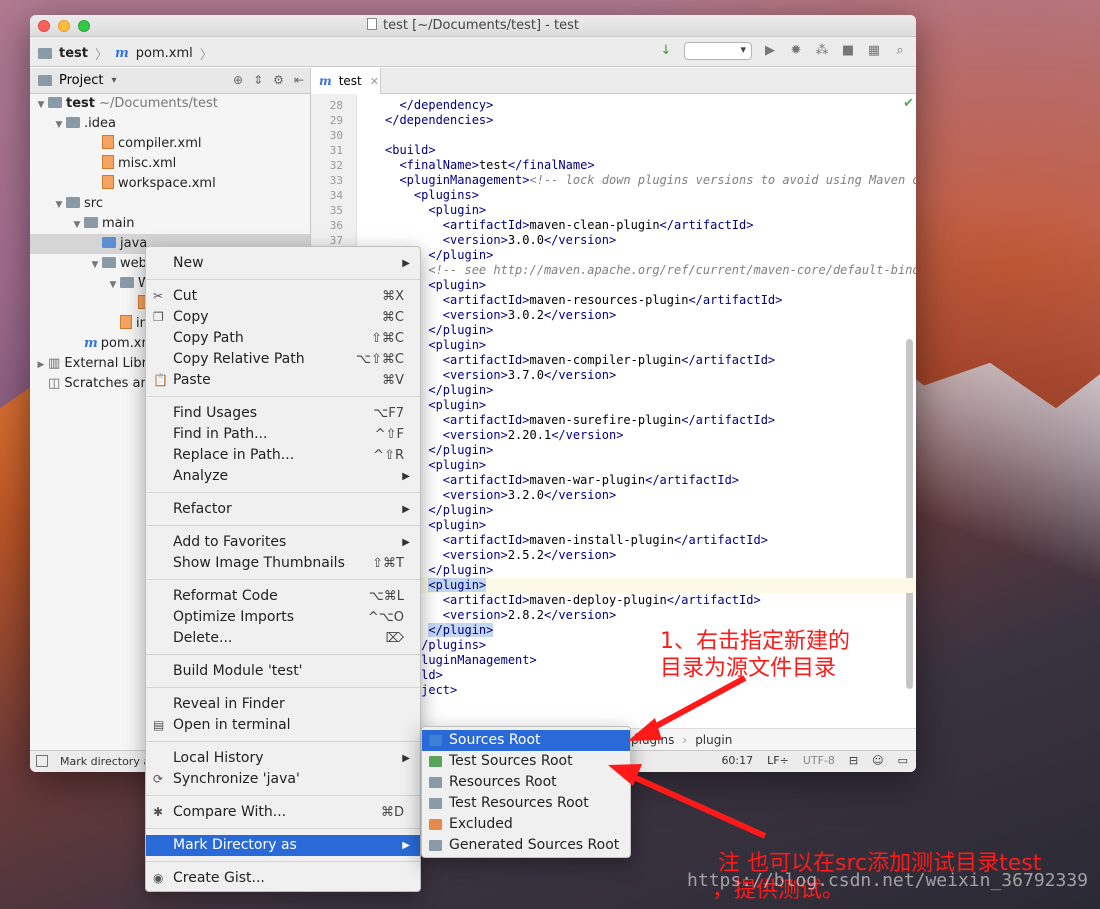 Image resolution: width=1100 pixels, height=909 pixels. What do you see at coordinates (42, 761) in the screenshot?
I see `tool-windows-icon` at bounding box center [42, 761].